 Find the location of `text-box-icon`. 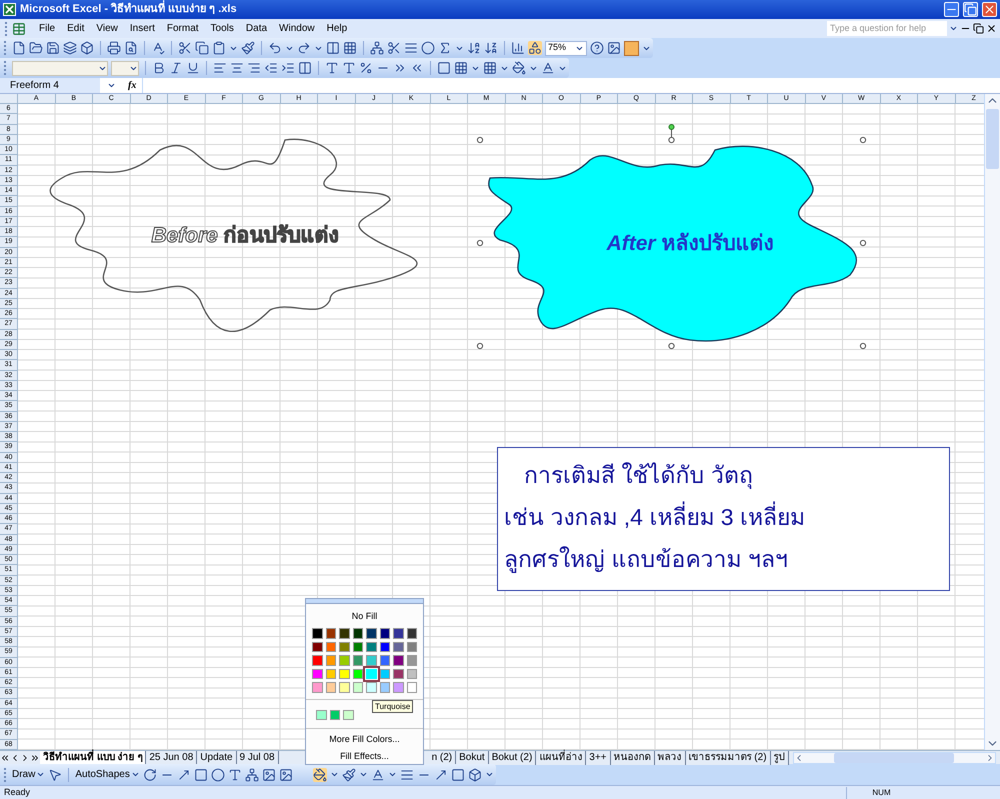

text-box-icon is located at coordinates (235, 775).